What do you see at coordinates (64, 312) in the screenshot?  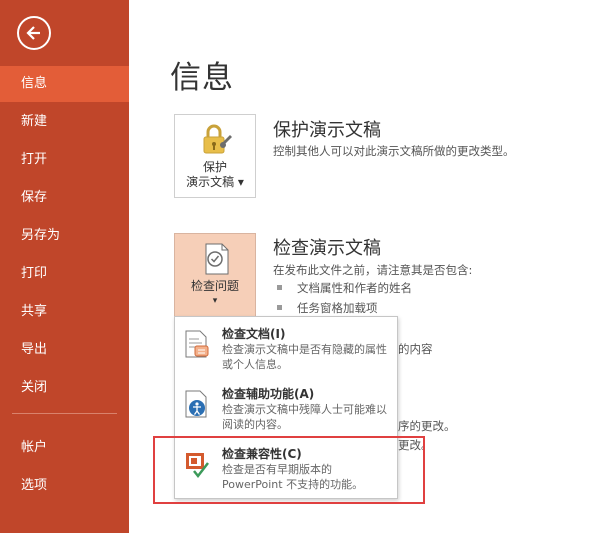 I see `nav-item-share: 共享` at bounding box center [64, 312].